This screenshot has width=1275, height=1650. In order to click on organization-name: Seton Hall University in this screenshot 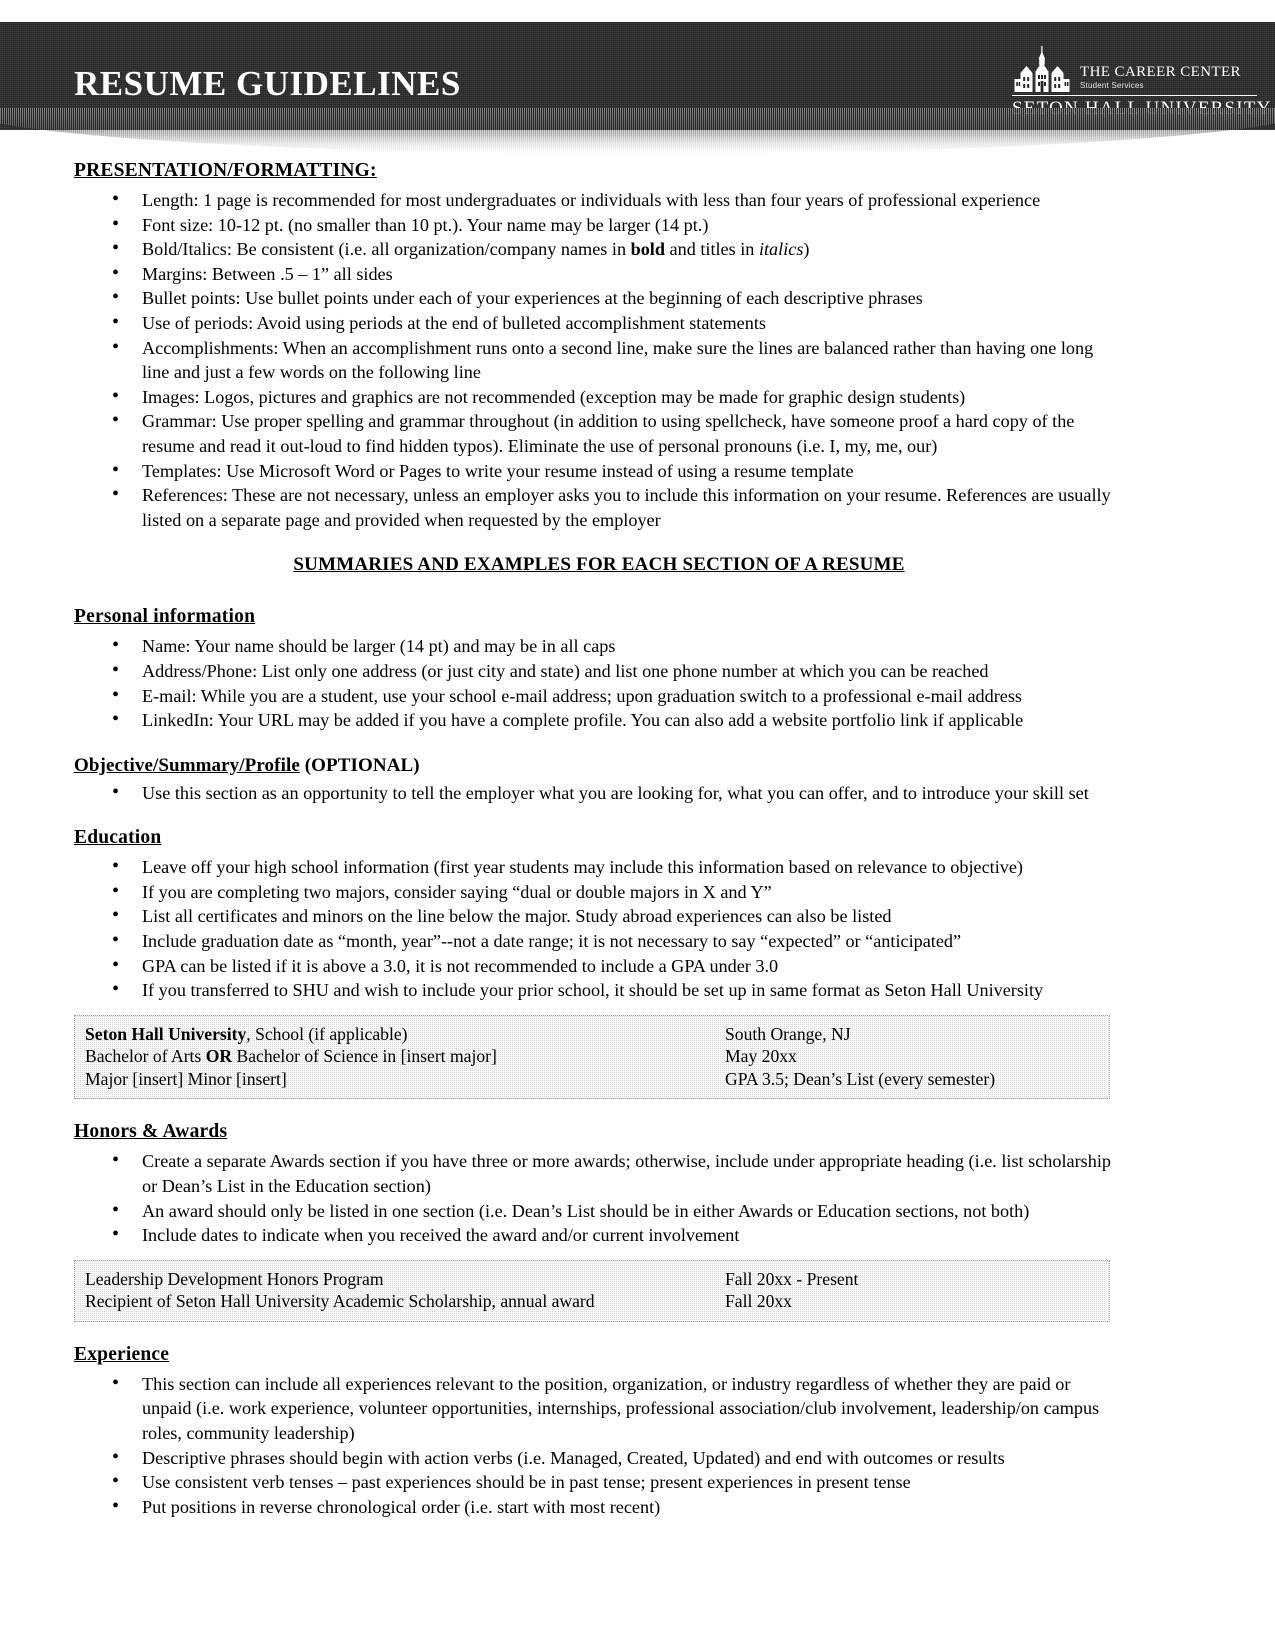, I will do `click(166, 1033)`.